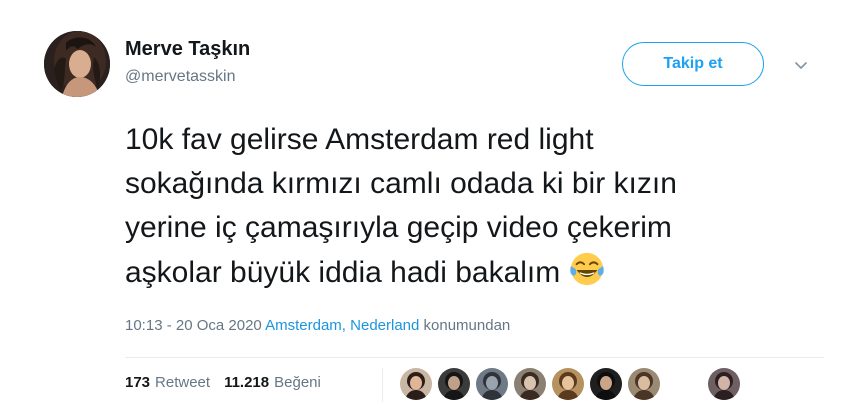 This screenshot has height=412, width=850. Describe the element at coordinates (193, 325) in the screenshot. I see `tweet-timestamp: 10:13 - 20 Oca 2020` at that location.